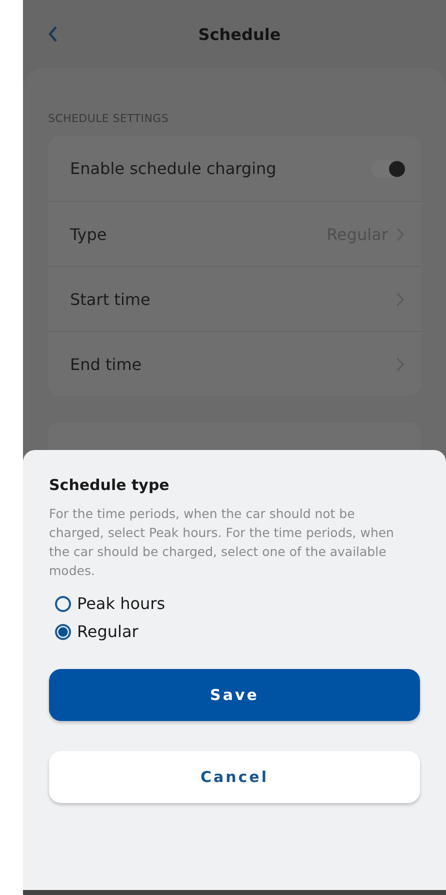  Describe the element at coordinates (234, 298) in the screenshot. I see `settings-row: Start time` at that location.